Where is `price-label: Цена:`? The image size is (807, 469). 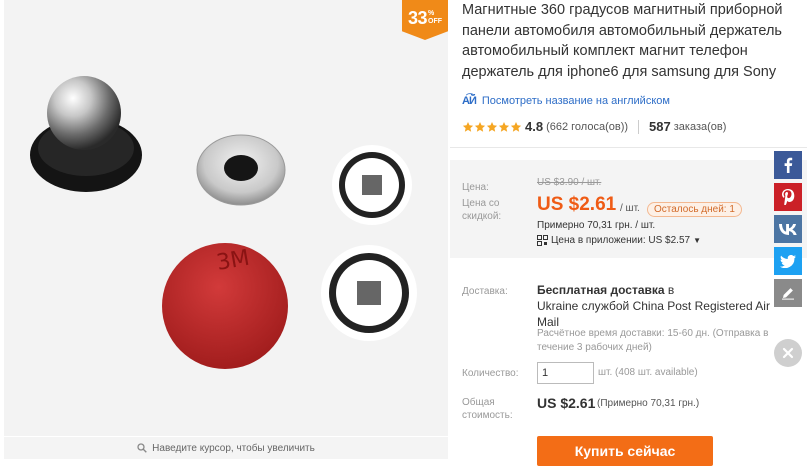 price-label: Цена: is located at coordinates (475, 187).